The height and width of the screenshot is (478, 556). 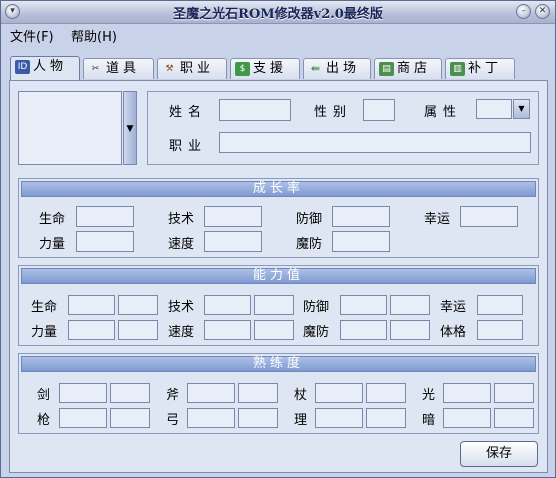 I want to click on growth-speed-field, so click(x=233, y=241).